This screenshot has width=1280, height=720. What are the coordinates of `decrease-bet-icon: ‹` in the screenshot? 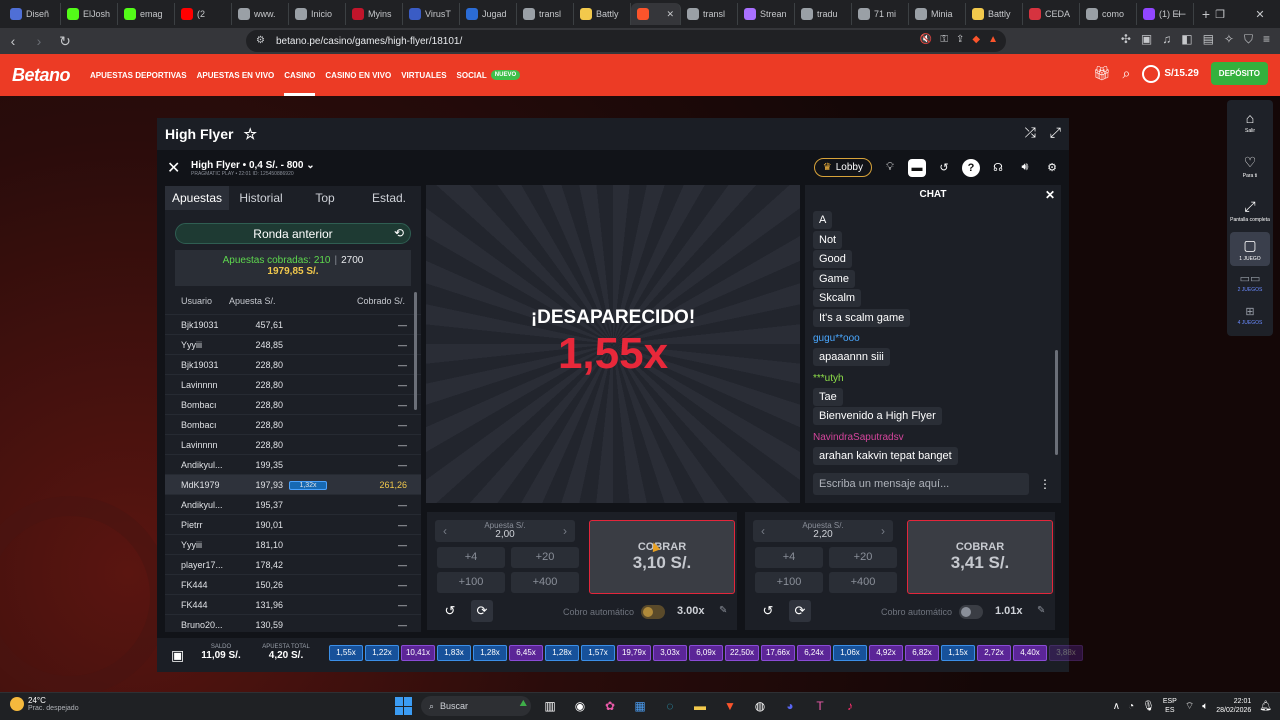 It's located at (763, 531).